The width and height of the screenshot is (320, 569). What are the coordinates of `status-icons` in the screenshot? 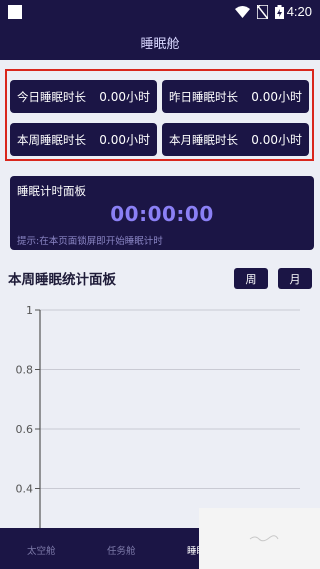 It's located at (259, 12).